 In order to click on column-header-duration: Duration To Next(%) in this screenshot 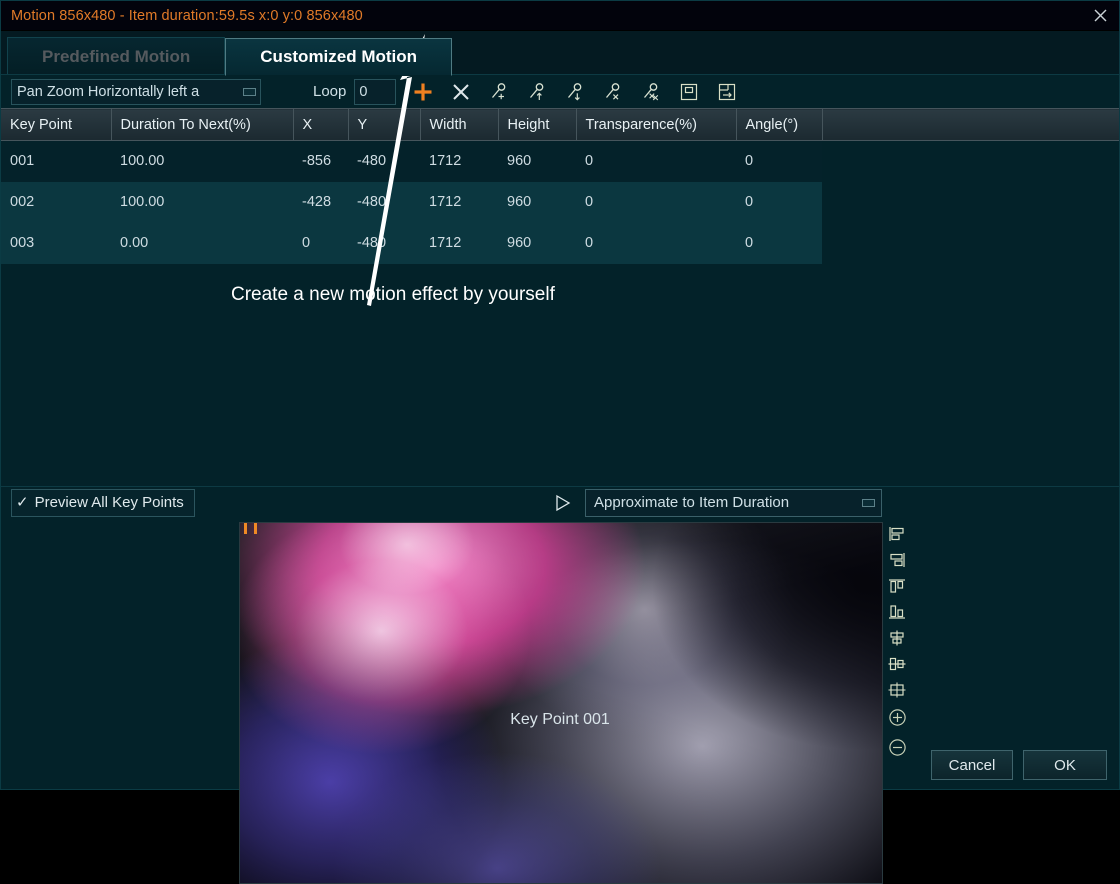, I will do `click(202, 124)`.